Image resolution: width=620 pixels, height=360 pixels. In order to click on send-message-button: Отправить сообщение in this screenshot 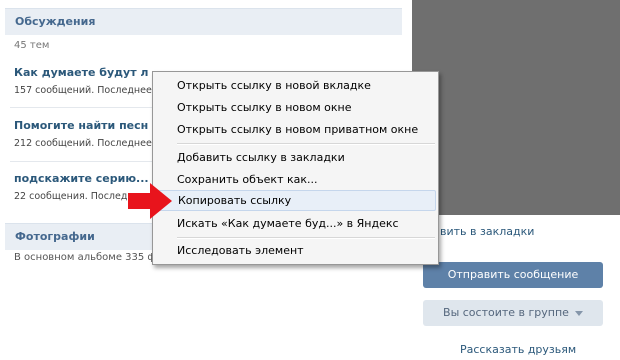, I will do `click(513, 275)`.